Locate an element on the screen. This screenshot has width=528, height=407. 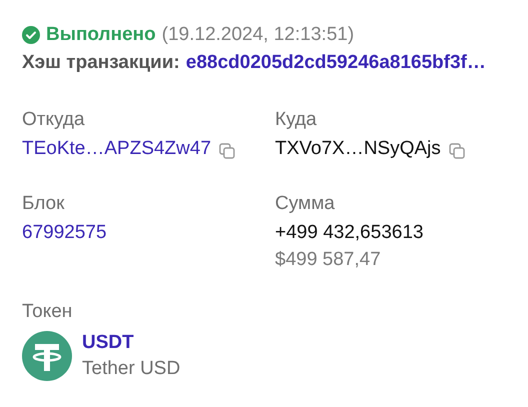
field-value: TXVo7X…NSyQAjs is located at coordinates (358, 149).